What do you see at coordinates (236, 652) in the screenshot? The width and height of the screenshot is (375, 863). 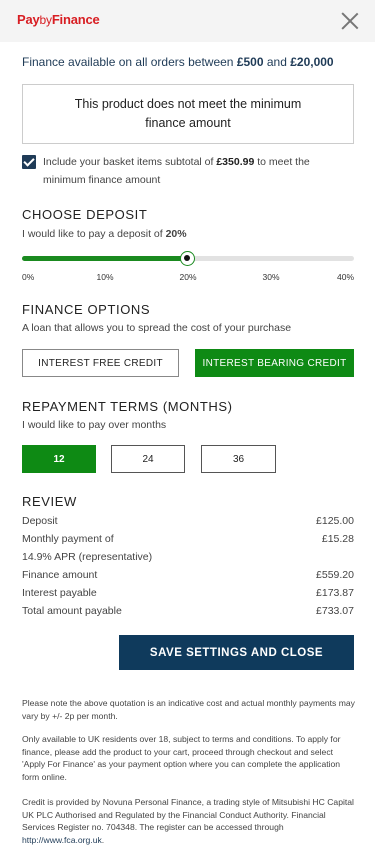 I see `save-settings-button: SAVE SETTINGS AND CLOSE` at bounding box center [236, 652].